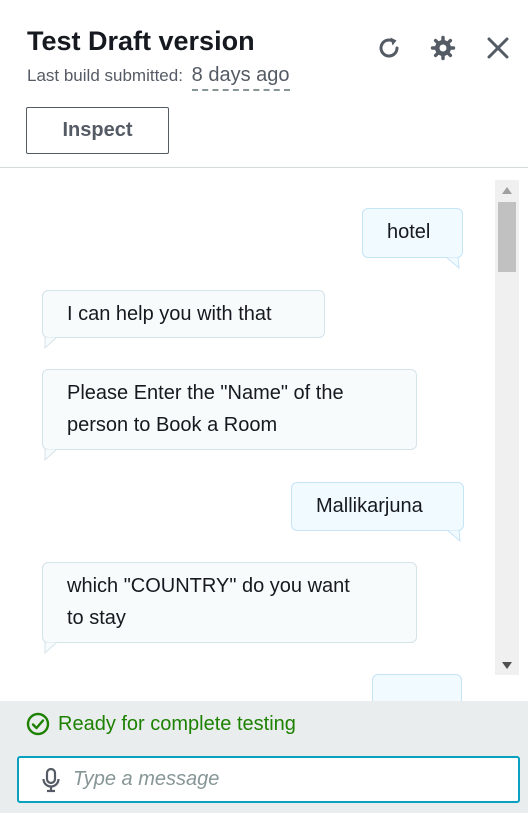  What do you see at coordinates (38, 724) in the screenshot?
I see `check-circle-icon` at bounding box center [38, 724].